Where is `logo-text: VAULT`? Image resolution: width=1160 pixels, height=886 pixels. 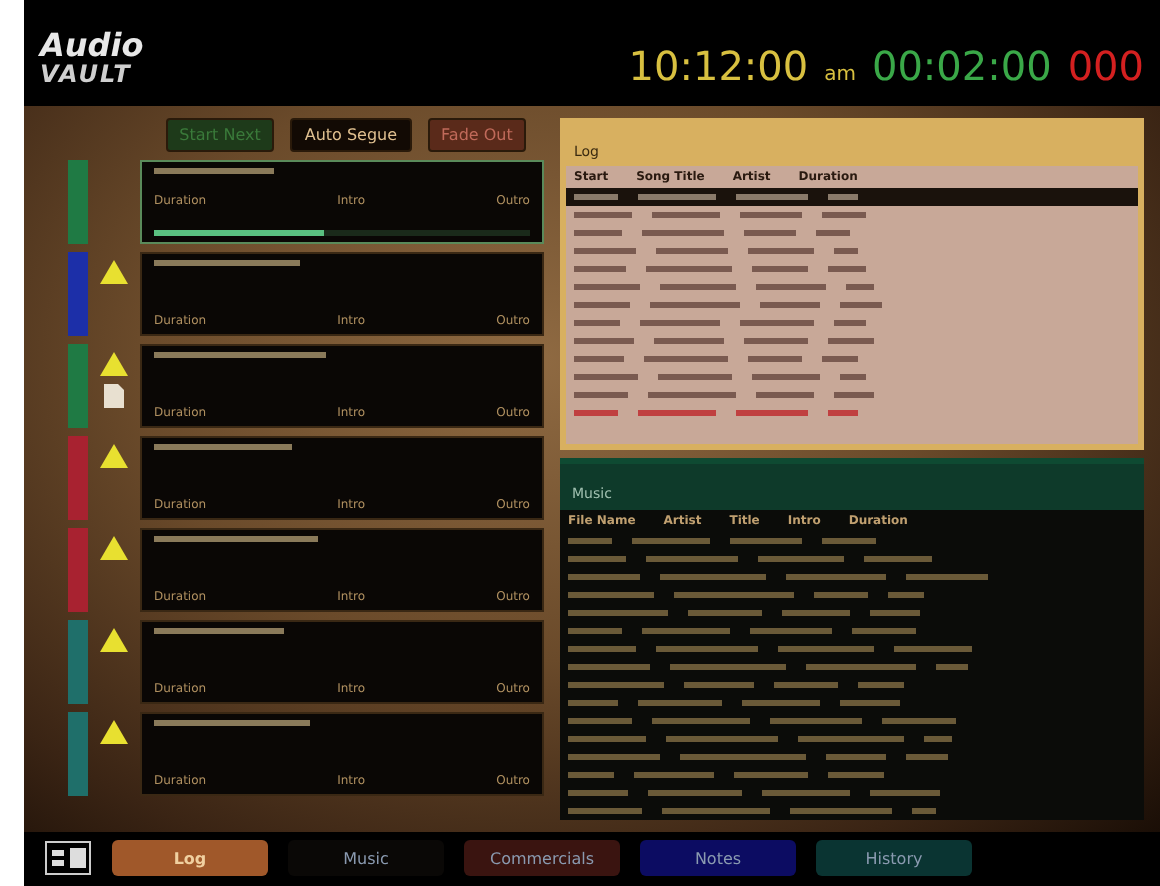
logo-text: VAULT is located at coordinates (87, 73).